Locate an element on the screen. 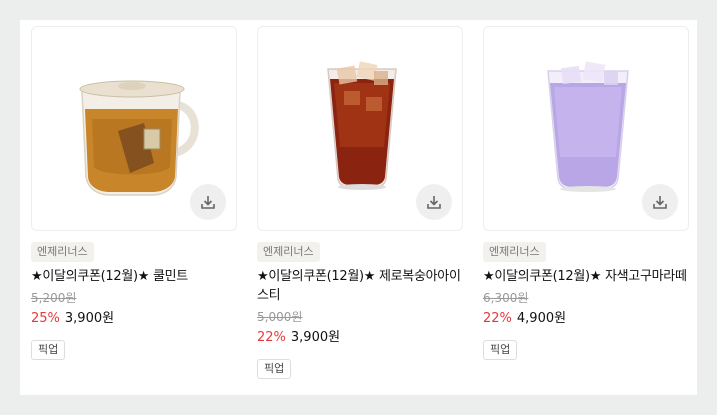 This screenshot has width=717, height=415. product-title: ★이달의쿠폰(12월)★ 쿨민트 is located at coordinates (134, 276).